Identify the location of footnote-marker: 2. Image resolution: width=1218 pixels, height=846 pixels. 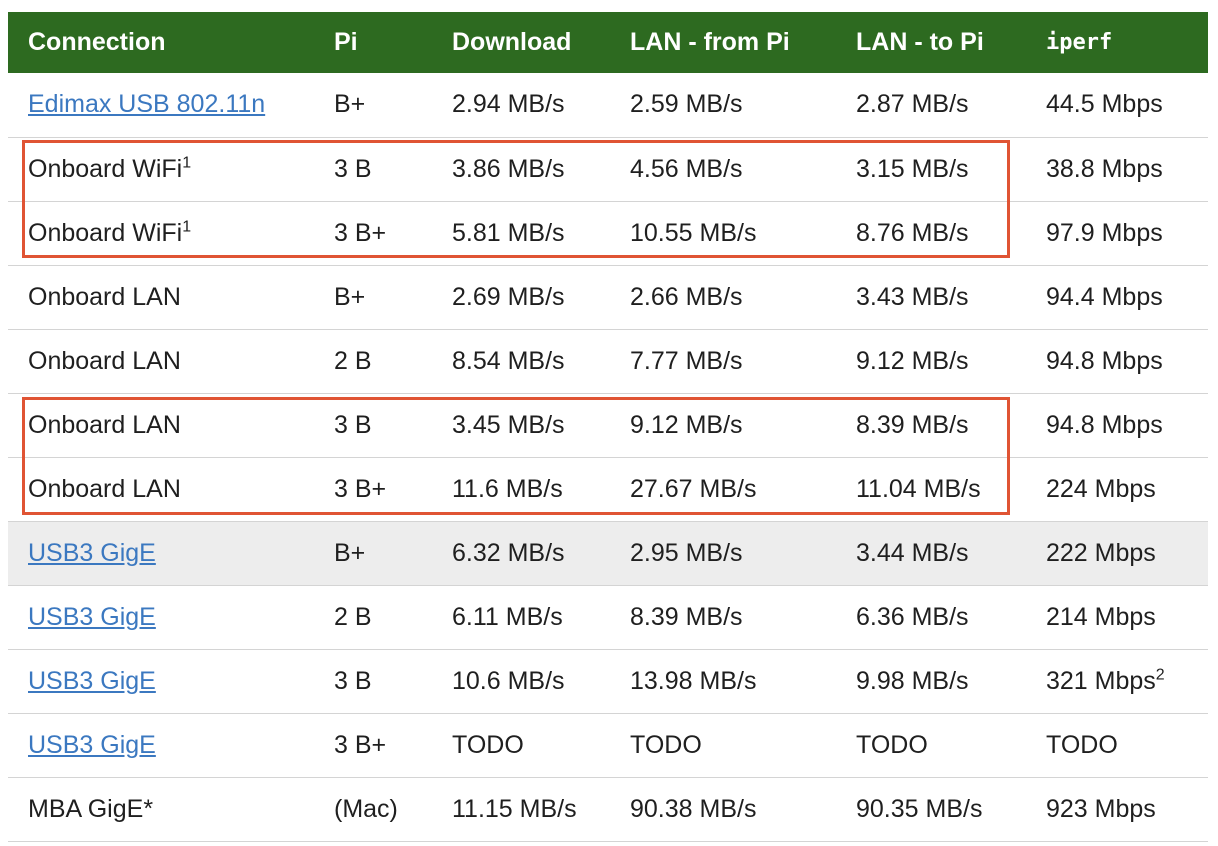
(1160, 675).